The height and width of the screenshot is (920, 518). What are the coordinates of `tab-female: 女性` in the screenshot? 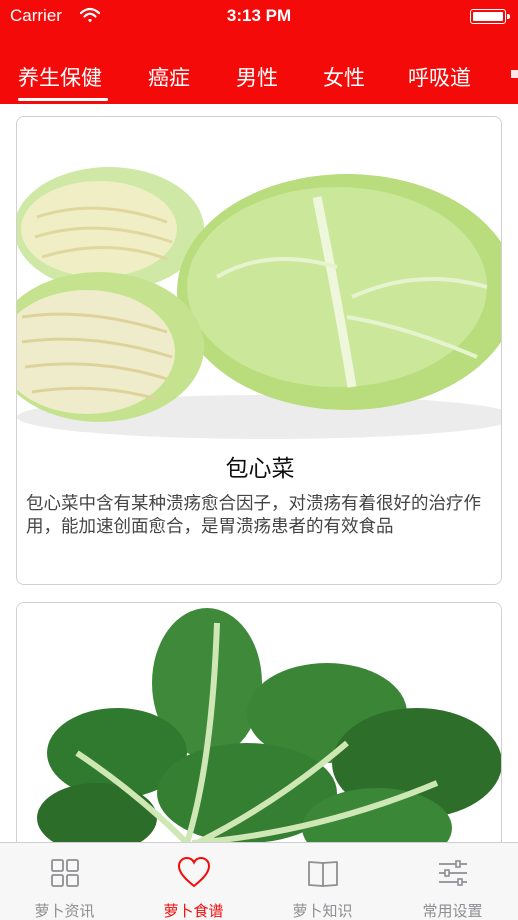 It's located at (344, 77).